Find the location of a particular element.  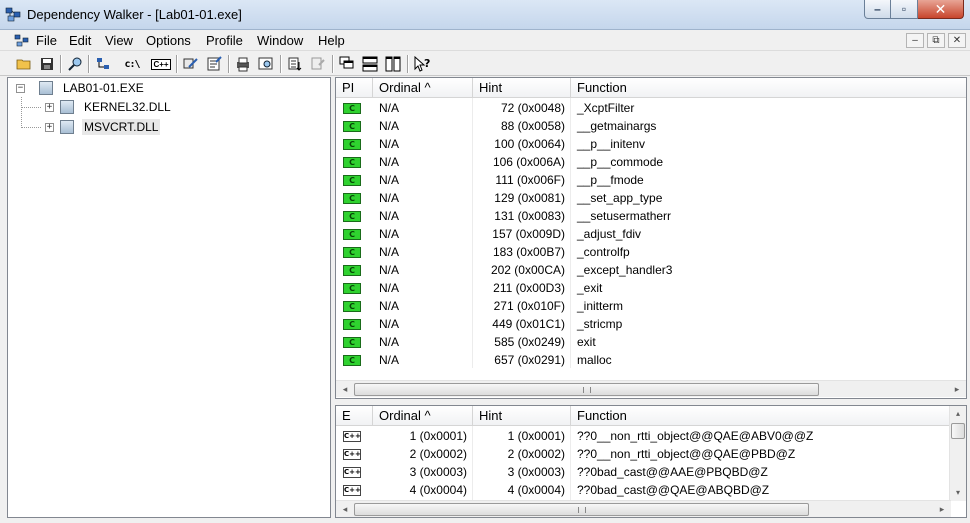

cascade-icon is located at coordinates (347, 64).